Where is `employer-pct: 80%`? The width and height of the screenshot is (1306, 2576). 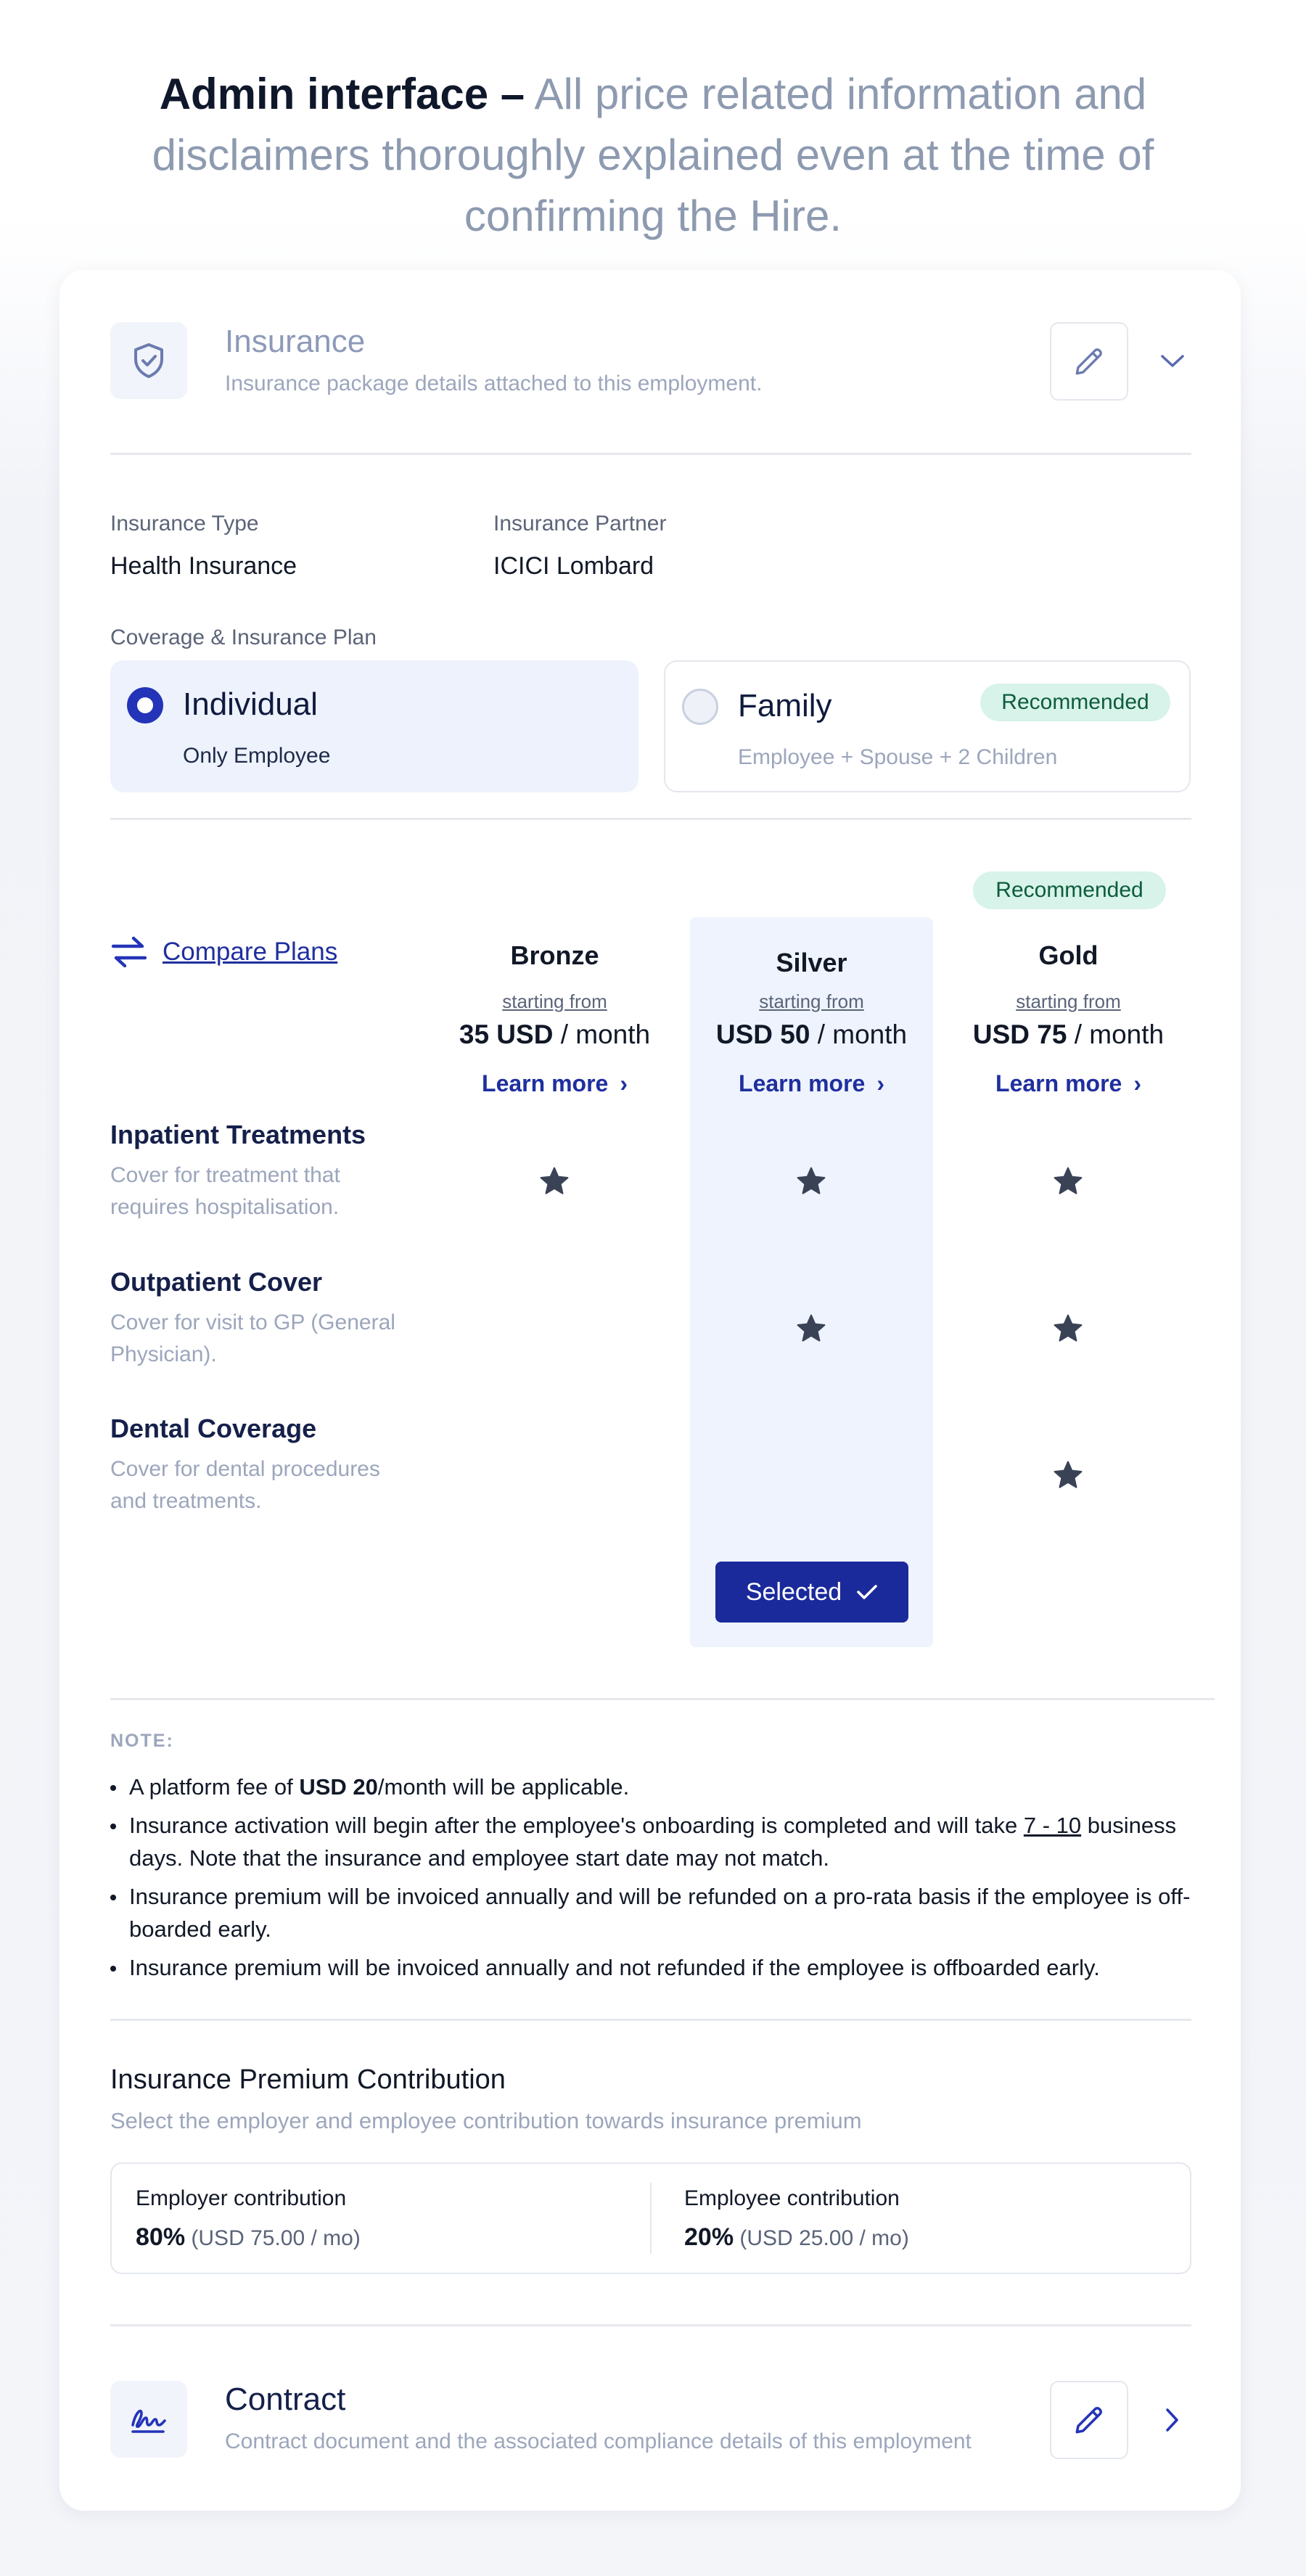 employer-pct: 80% is located at coordinates (161, 2237).